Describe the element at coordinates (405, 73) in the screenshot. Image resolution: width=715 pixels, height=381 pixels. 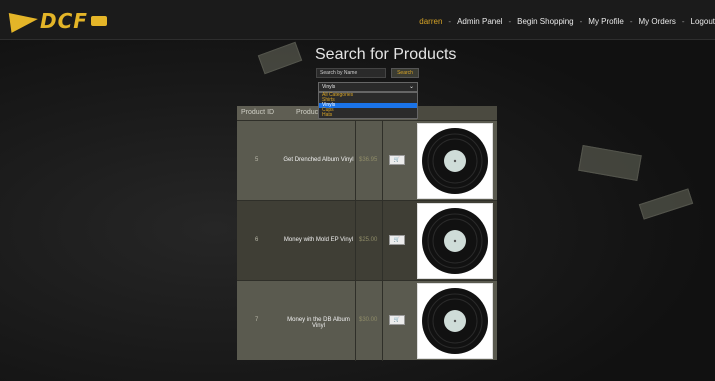
I see `search-button: Search` at that location.